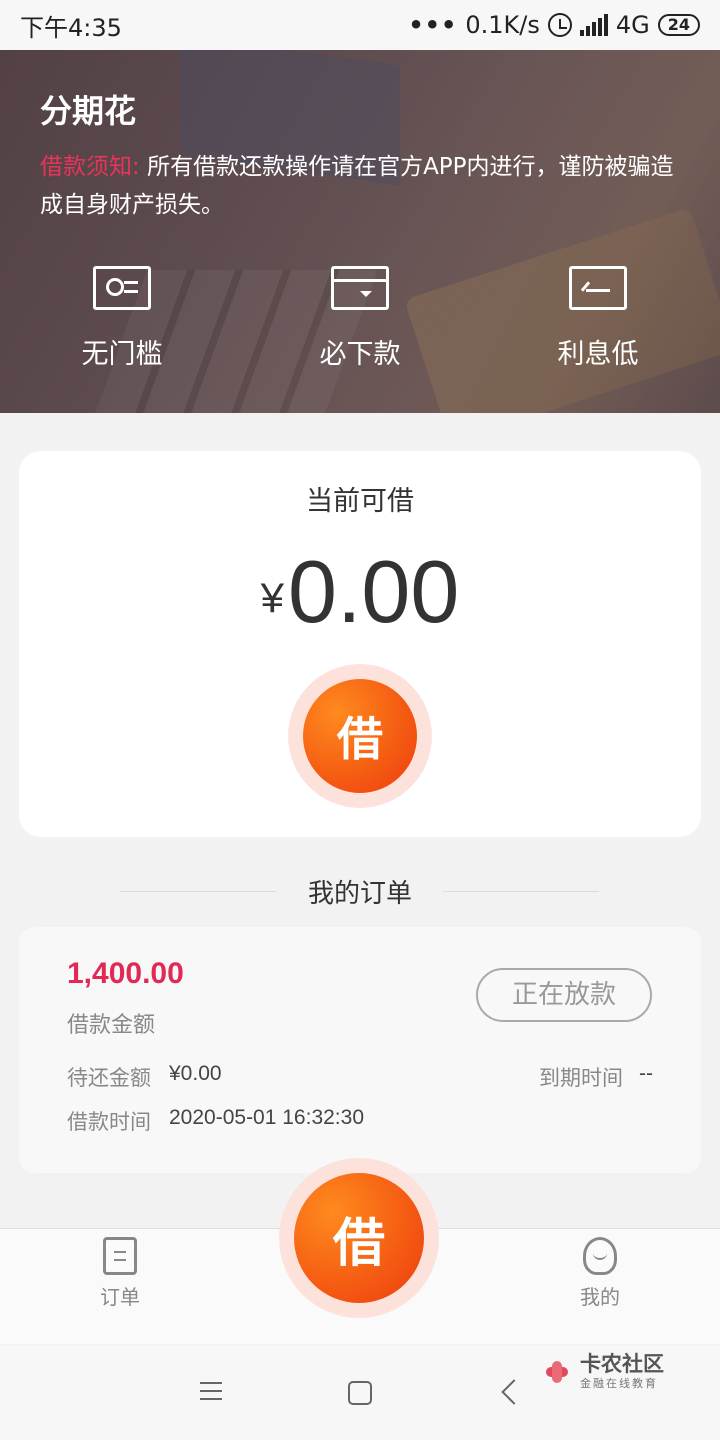 The width and height of the screenshot is (720, 1440). Describe the element at coordinates (374, 591) in the screenshot. I see `amount-value: 0.00` at that location.